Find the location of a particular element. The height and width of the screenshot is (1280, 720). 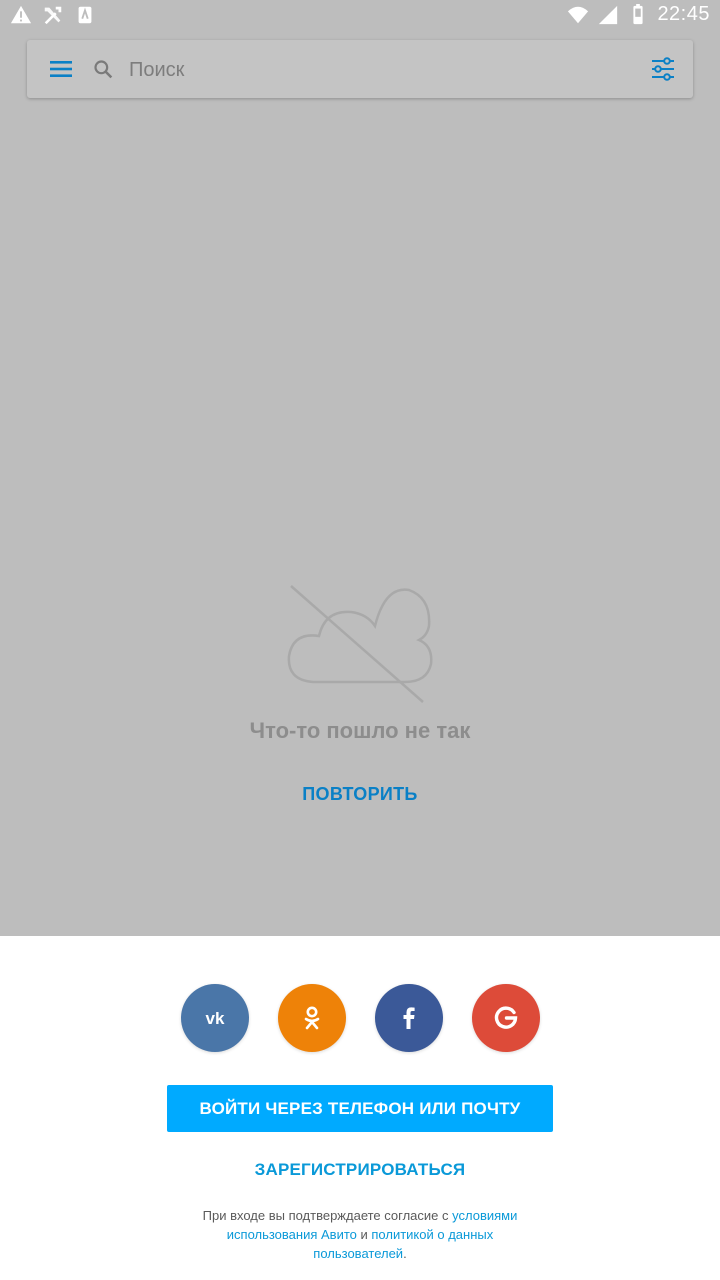

google-icon is located at coordinates (505, 1017).